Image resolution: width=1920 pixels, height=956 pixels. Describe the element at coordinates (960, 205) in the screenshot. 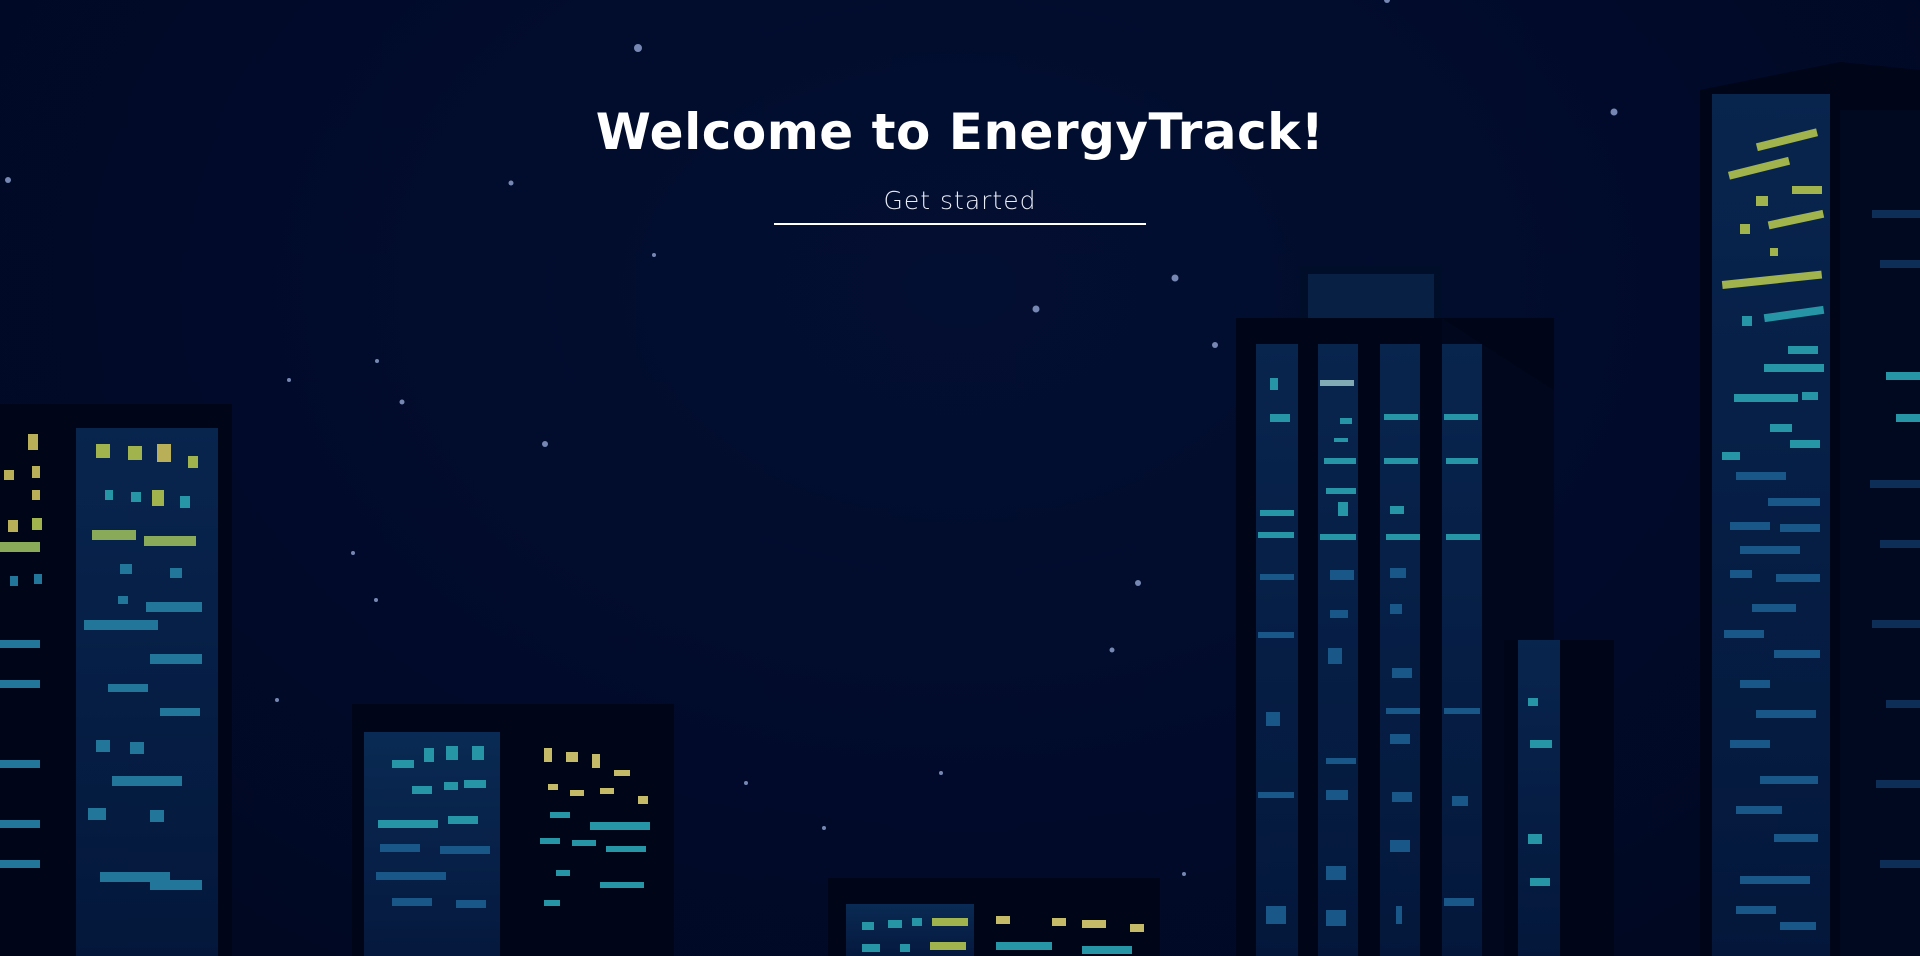

I see `get-started-button: Get started` at that location.